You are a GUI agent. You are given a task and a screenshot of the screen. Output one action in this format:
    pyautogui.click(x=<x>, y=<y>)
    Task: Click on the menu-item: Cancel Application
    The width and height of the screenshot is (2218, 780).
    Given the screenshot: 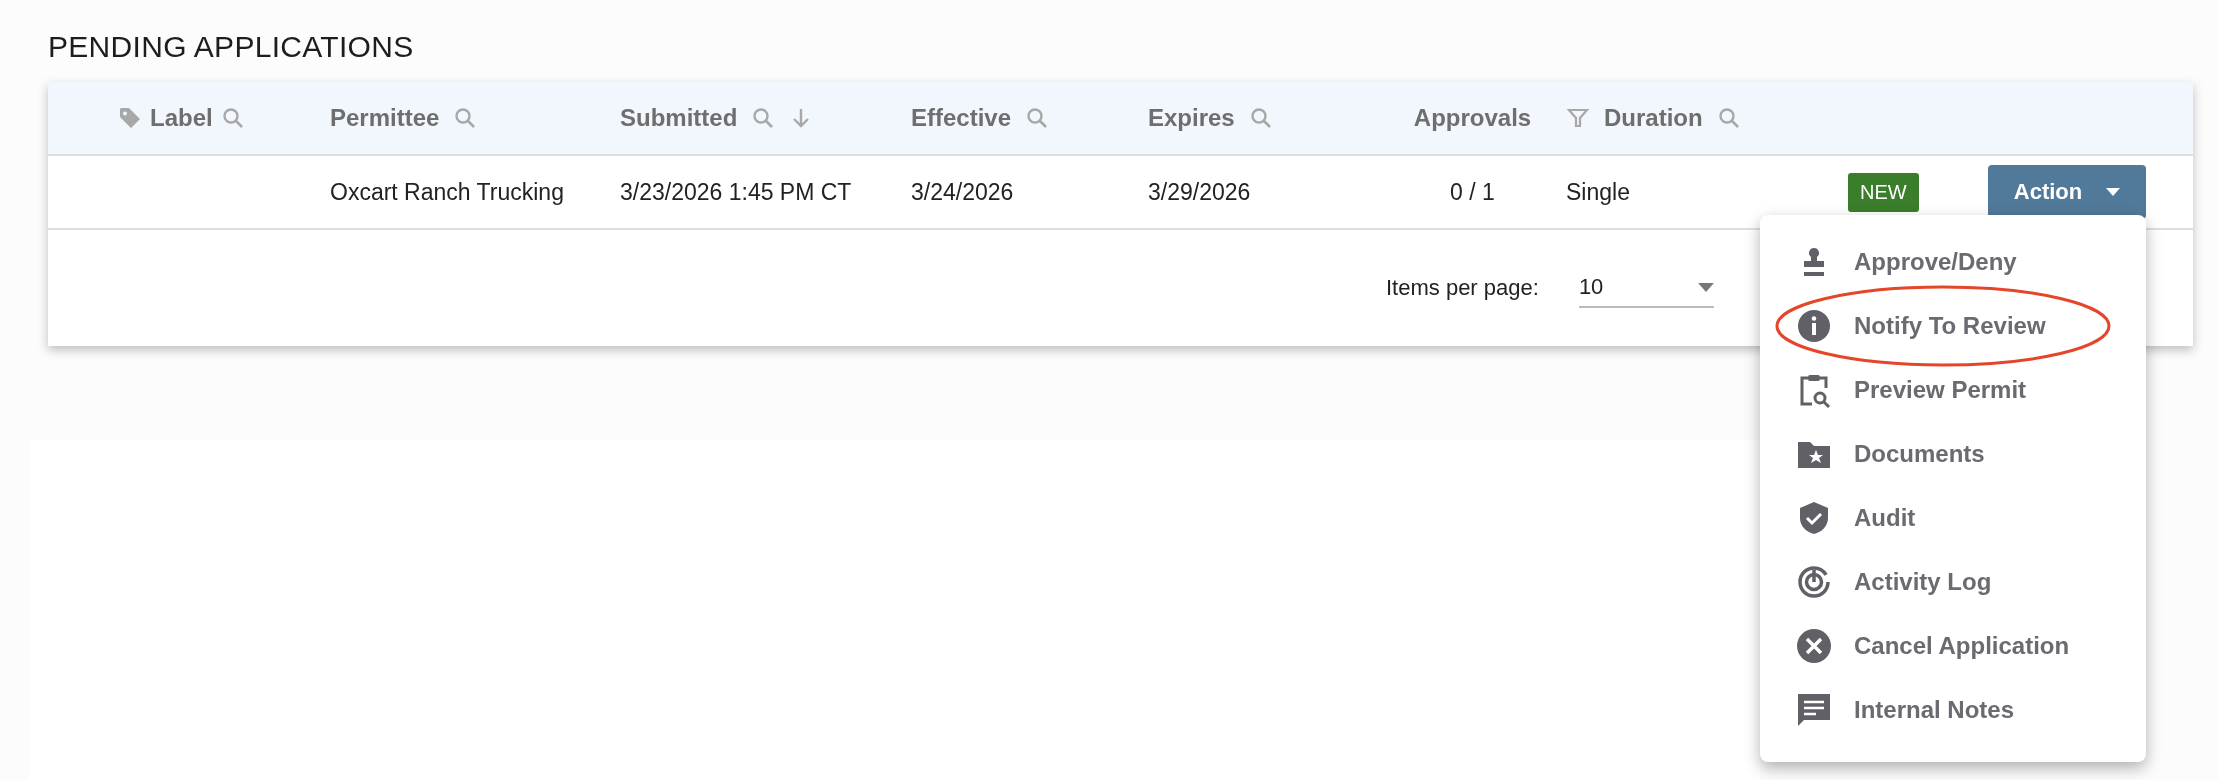 What is the action you would take?
    pyautogui.click(x=1953, y=646)
    